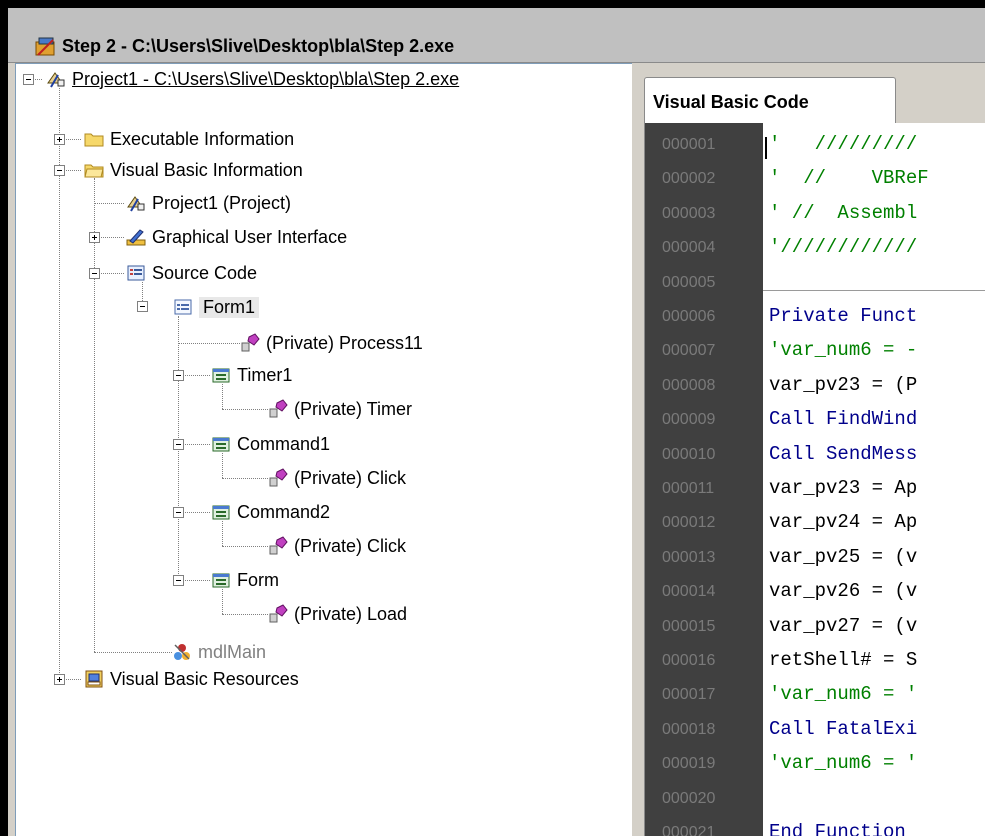 This screenshot has width=985, height=836. Describe the element at coordinates (843, 728) in the screenshot. I see `code-line: Call FatalExi` at that location.